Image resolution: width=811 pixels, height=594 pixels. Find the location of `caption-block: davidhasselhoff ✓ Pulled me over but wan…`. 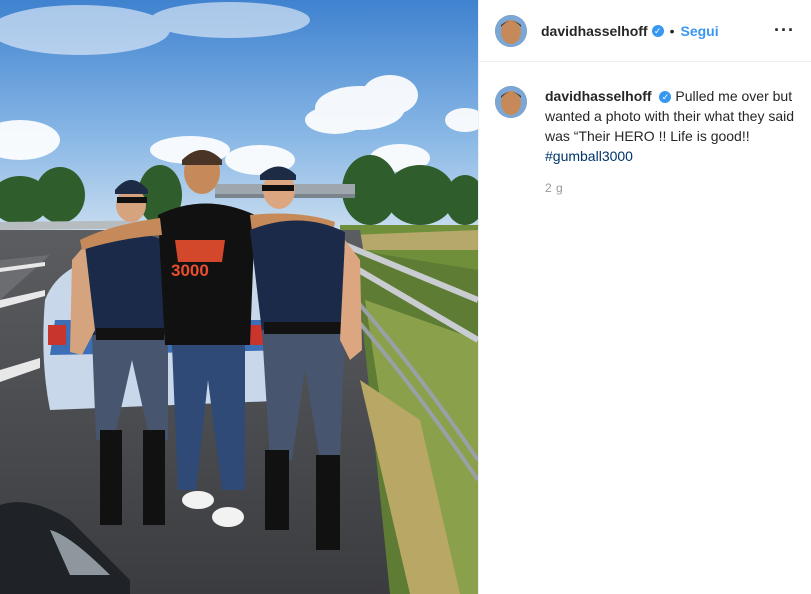

caption-block: davidhasselhoff ✓ Pulled me over but wan… is located at coordinates (645, 130).